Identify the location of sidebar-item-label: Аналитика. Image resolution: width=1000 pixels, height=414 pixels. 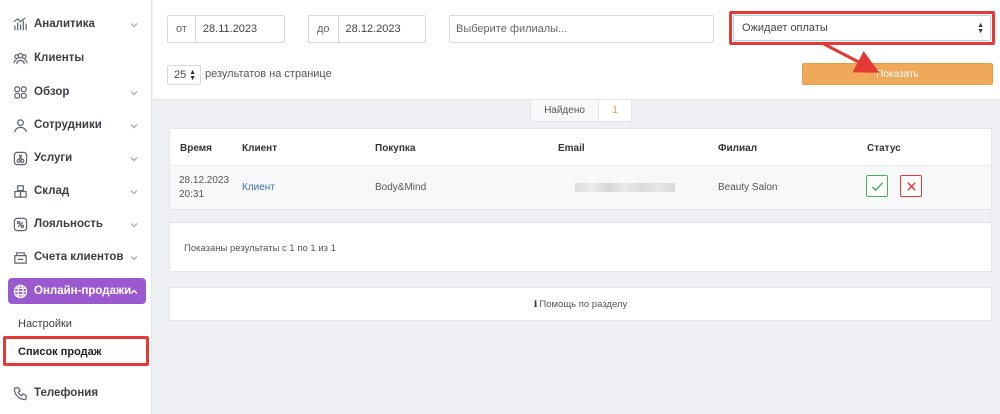
(64, 24).